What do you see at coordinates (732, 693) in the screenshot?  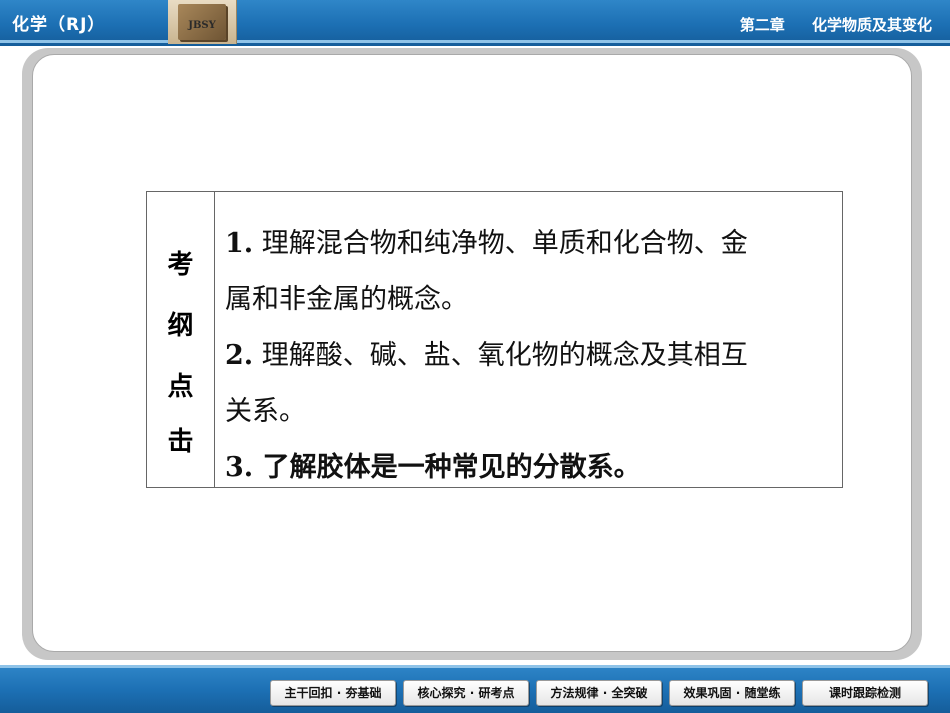 I see `nav-button-practice: 效果巩固 · 随堂练` at bounding box center [732, 693].